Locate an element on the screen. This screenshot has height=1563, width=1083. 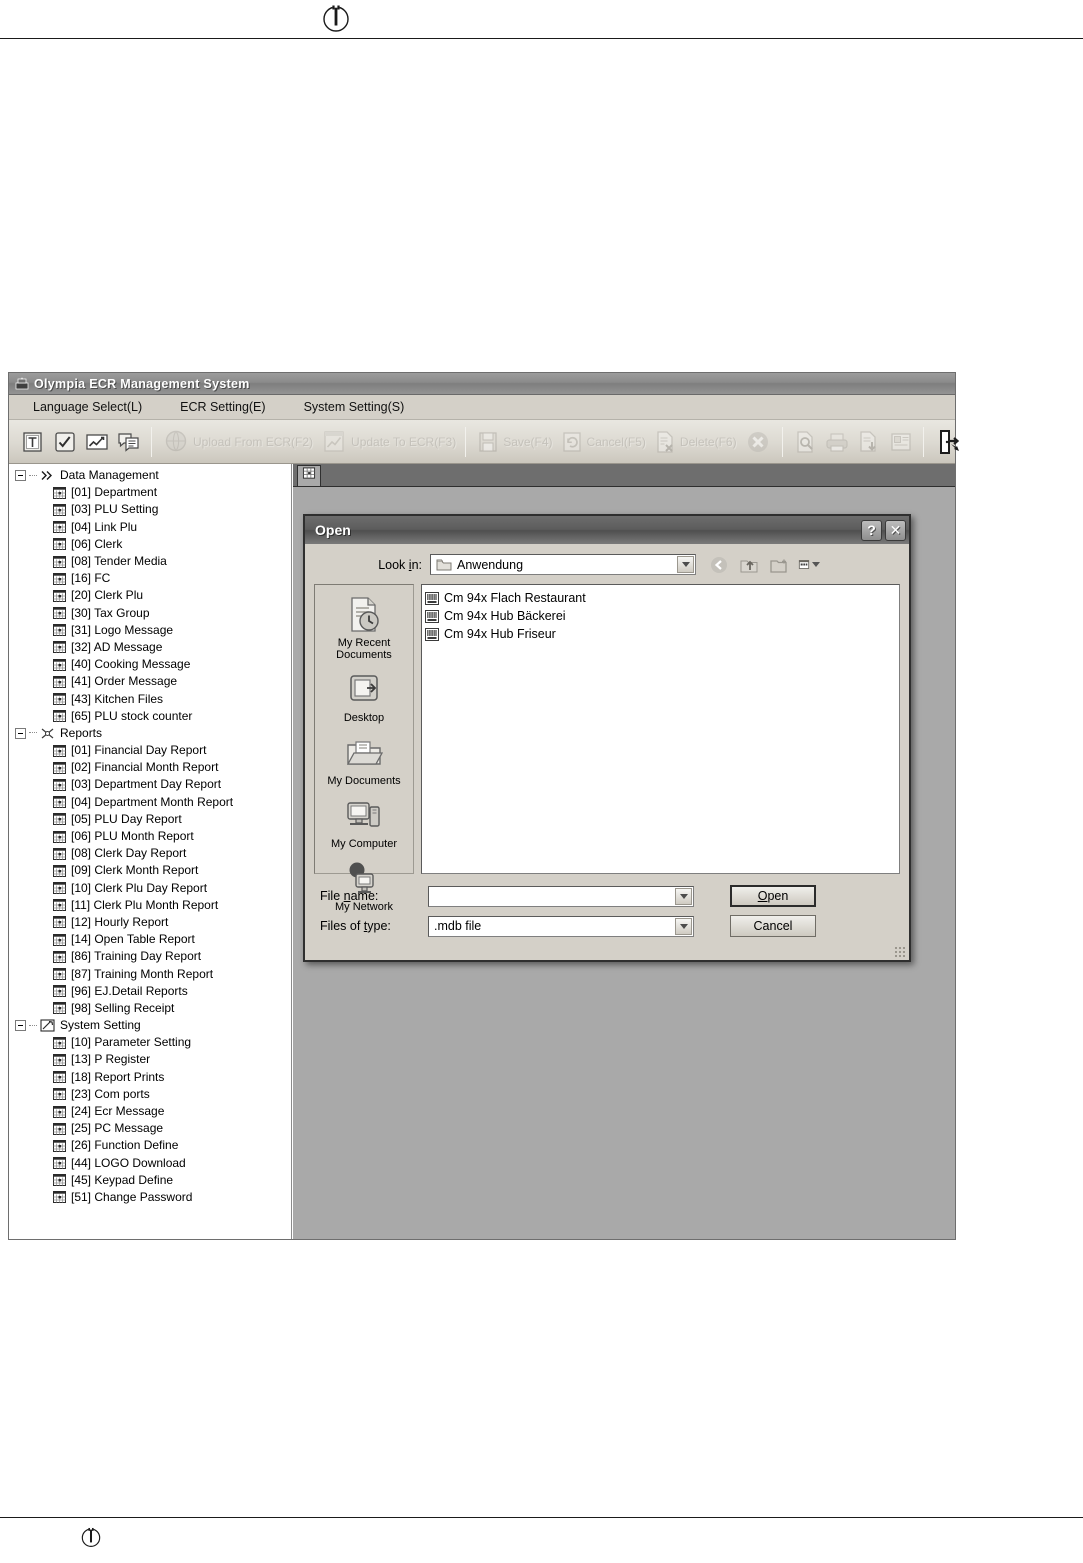
tree-item: [05] PLU Day Report is located at coordinates (150, 819).